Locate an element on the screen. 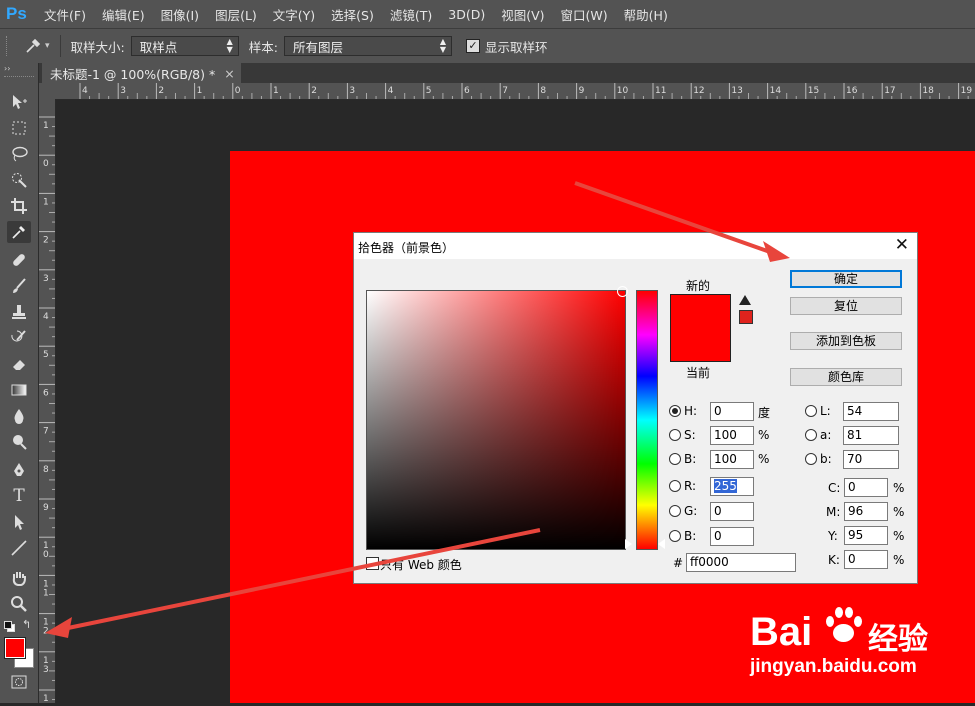  brightness-field: 100 is located at coordinates (732, 459).